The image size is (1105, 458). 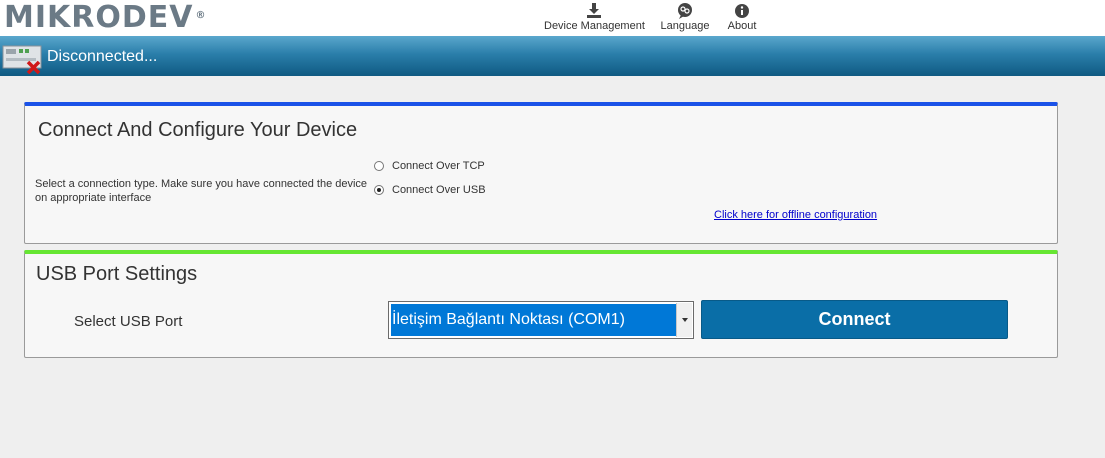 I want to click on radio-connect-tcp: Connect Over TCP, so click(x=429, y=166).